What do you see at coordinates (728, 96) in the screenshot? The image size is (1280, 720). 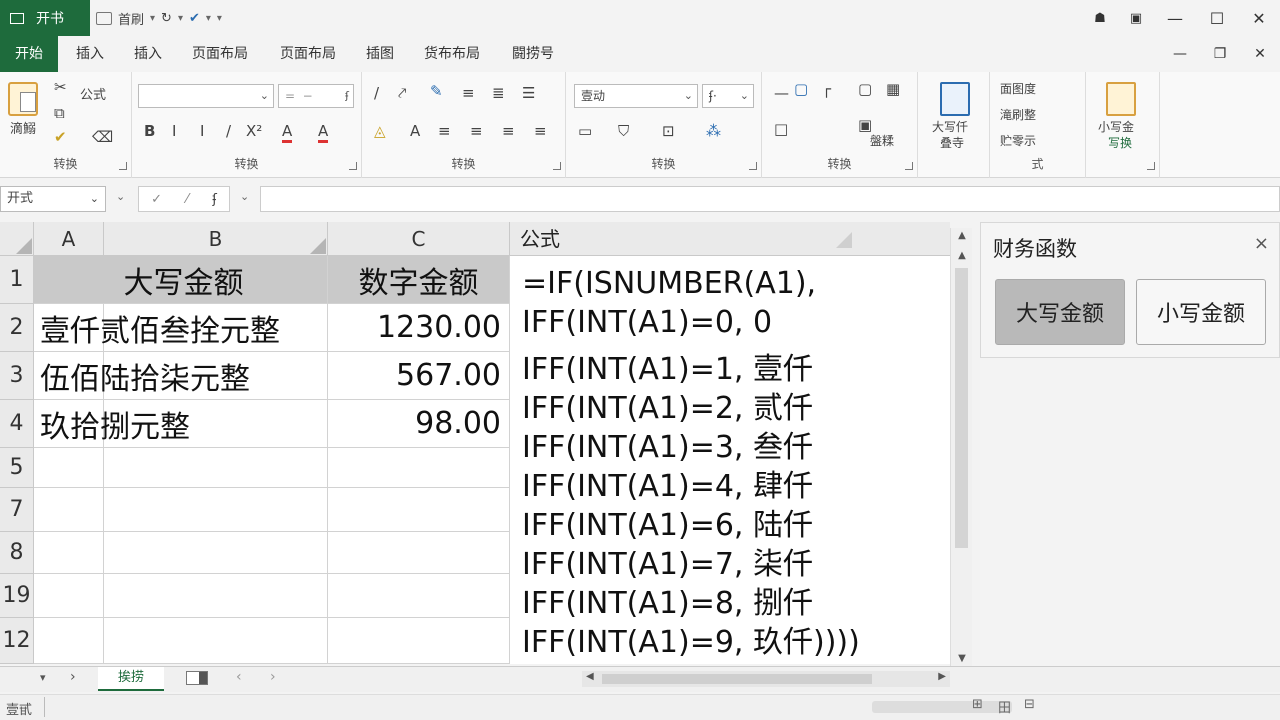 I see `fx-combo: ʄ· ⌄` at bounding box center [728, 96].